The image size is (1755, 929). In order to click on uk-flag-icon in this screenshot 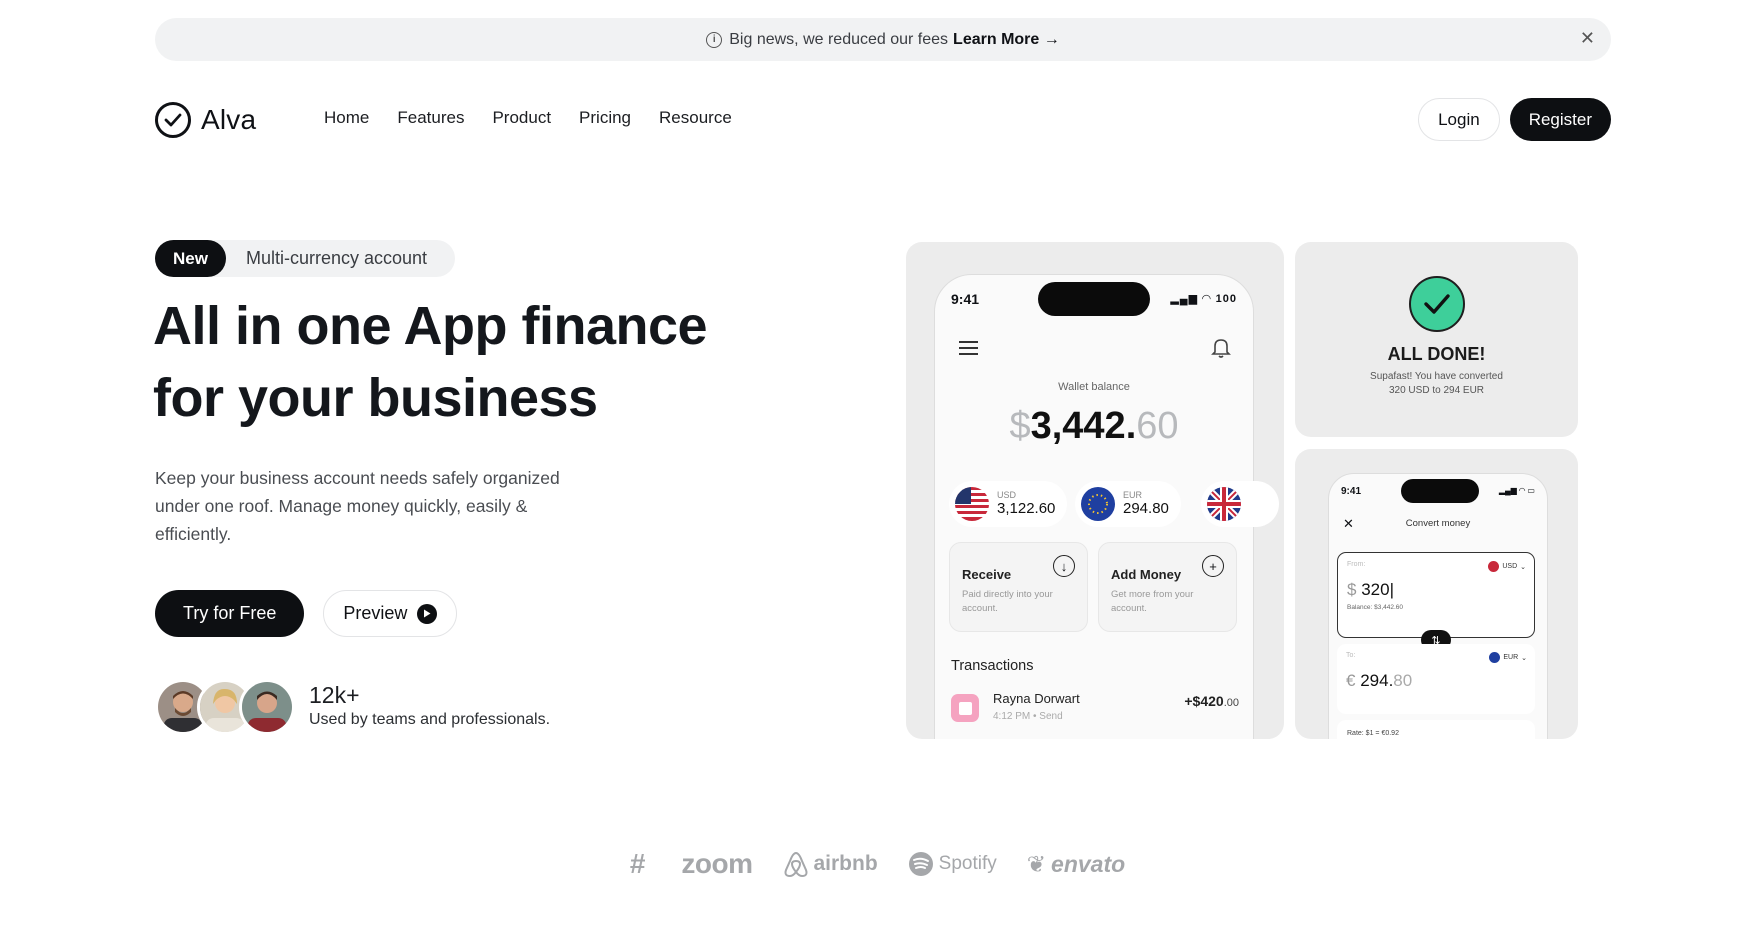, I will do `click(1224, 504)`.